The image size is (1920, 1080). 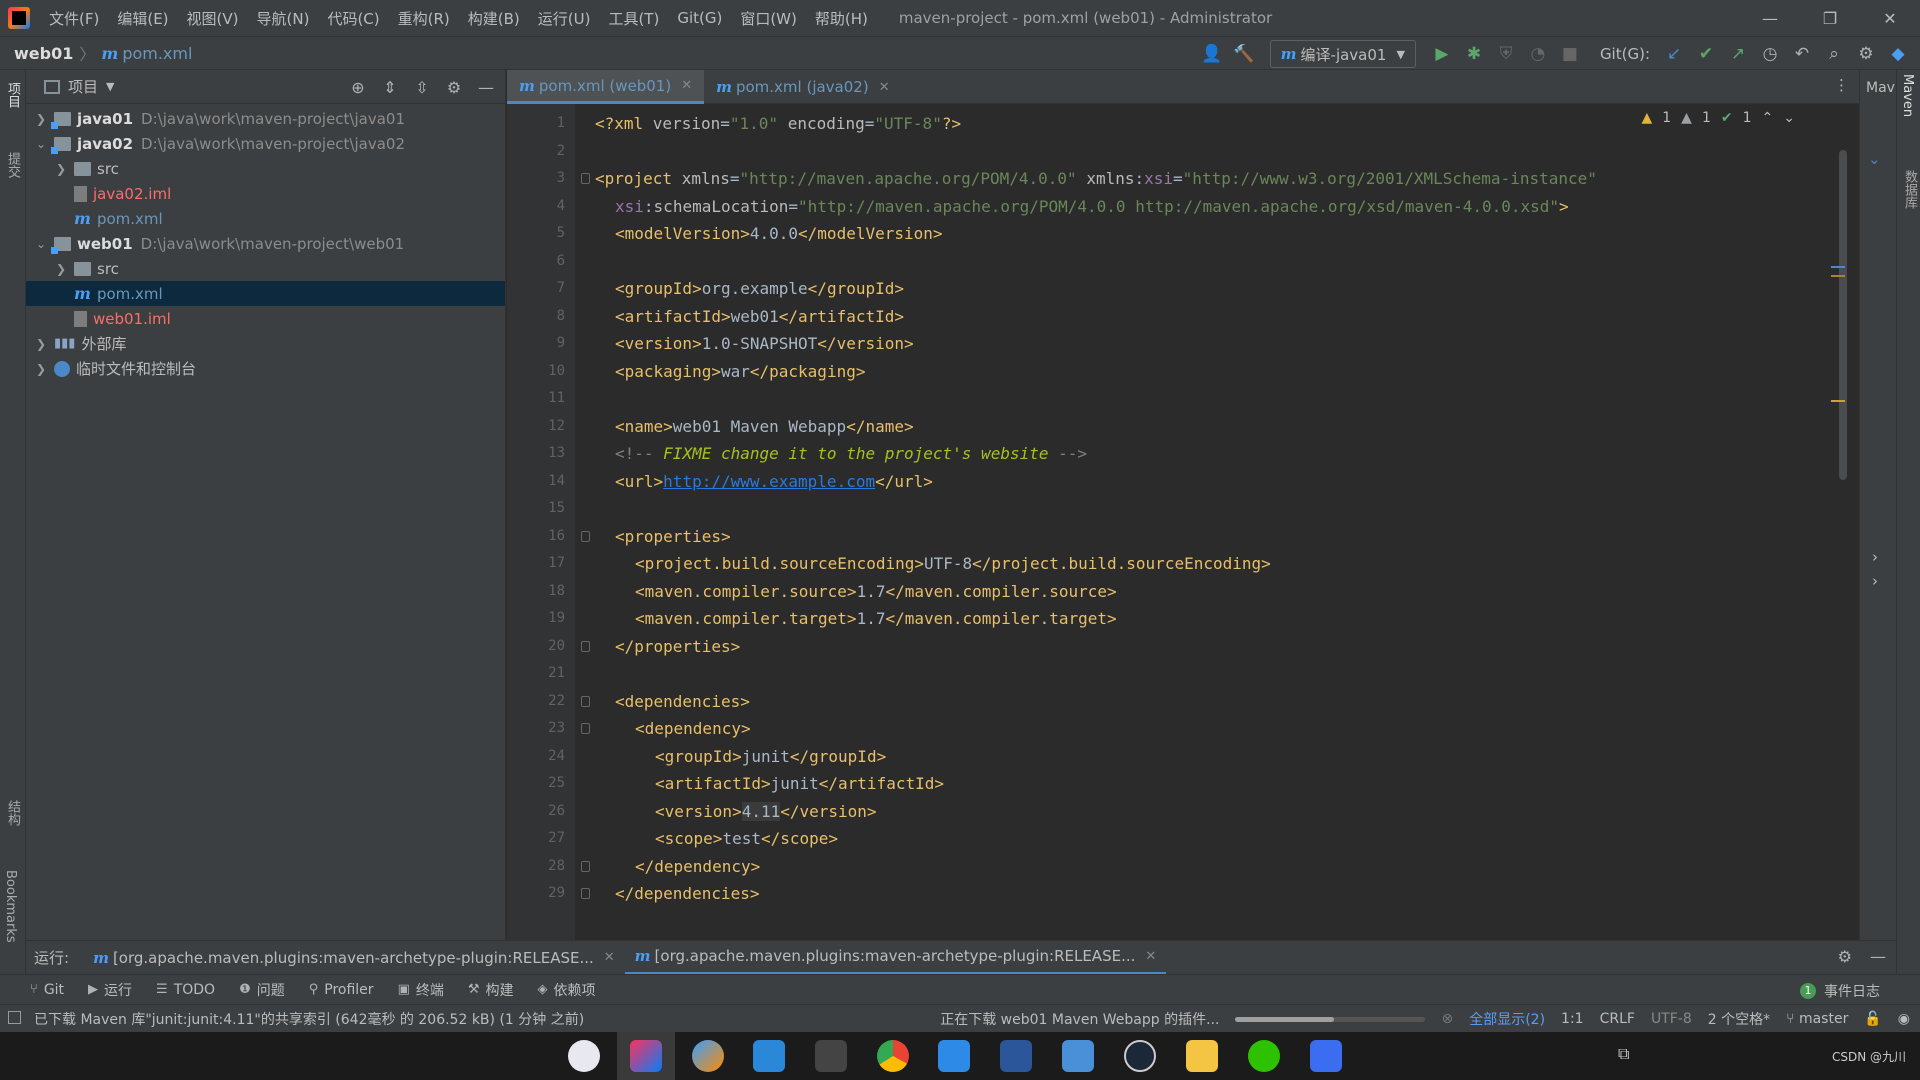 I want to click on todo-icon, so click(x=1078, y=1056).